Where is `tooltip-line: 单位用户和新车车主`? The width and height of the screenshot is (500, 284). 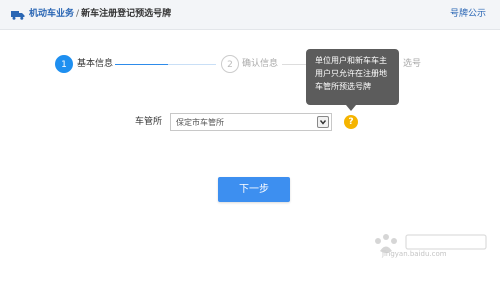
tooltip-line: 单位用户和新车车主 is located at coordinates (351, 60).